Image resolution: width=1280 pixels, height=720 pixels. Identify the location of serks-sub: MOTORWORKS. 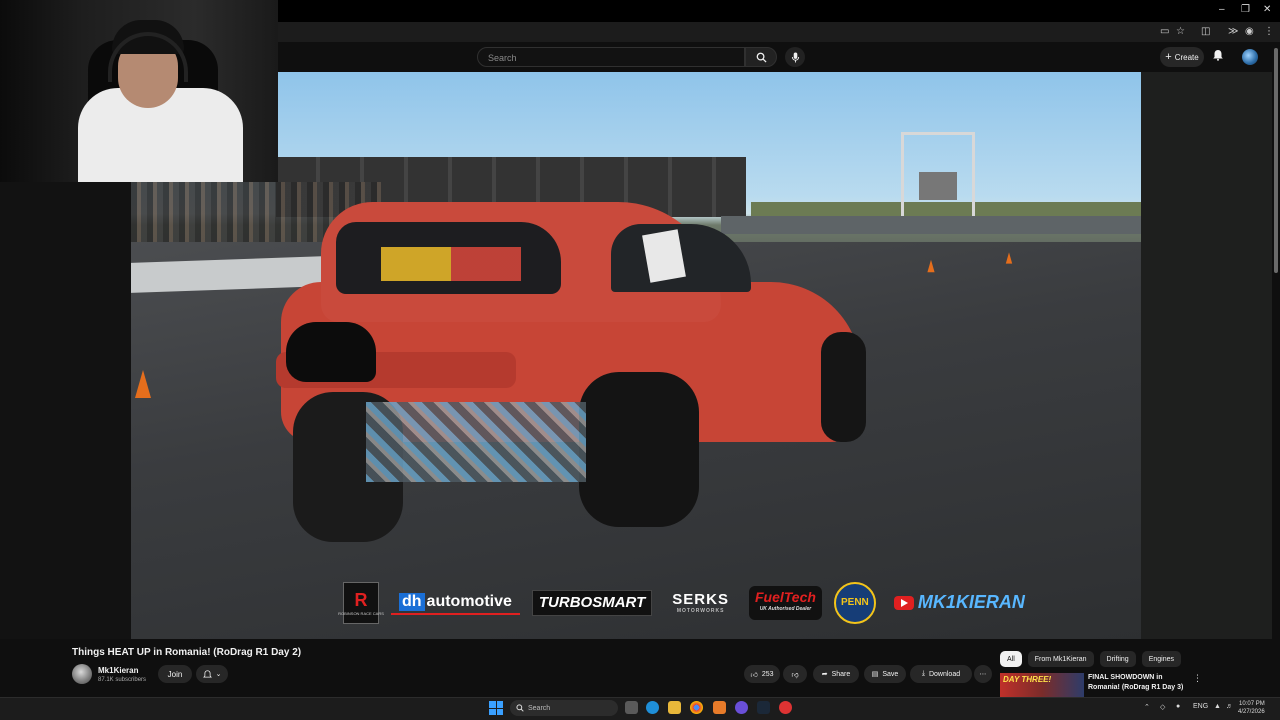
(700, 611).